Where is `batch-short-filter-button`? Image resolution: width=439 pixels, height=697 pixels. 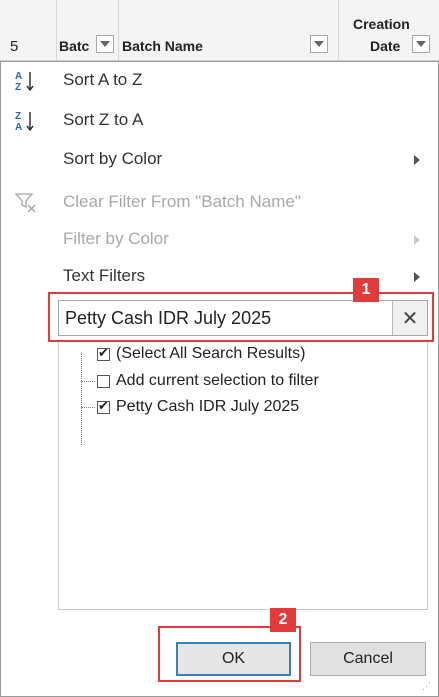 batch-short-filter-button is located at coordinates (105, 44).